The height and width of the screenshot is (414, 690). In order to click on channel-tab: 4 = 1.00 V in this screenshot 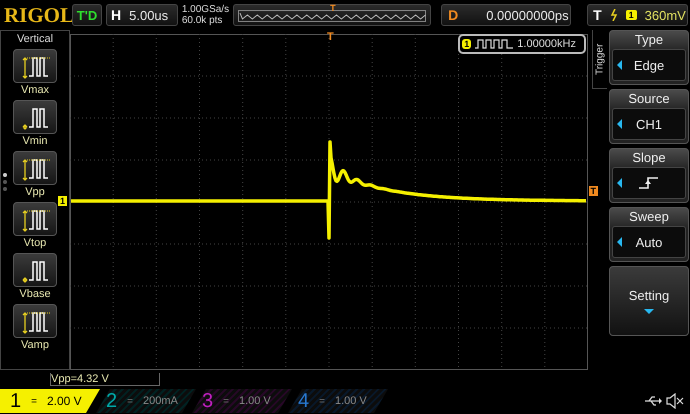, I will do `click(338, 401)`.